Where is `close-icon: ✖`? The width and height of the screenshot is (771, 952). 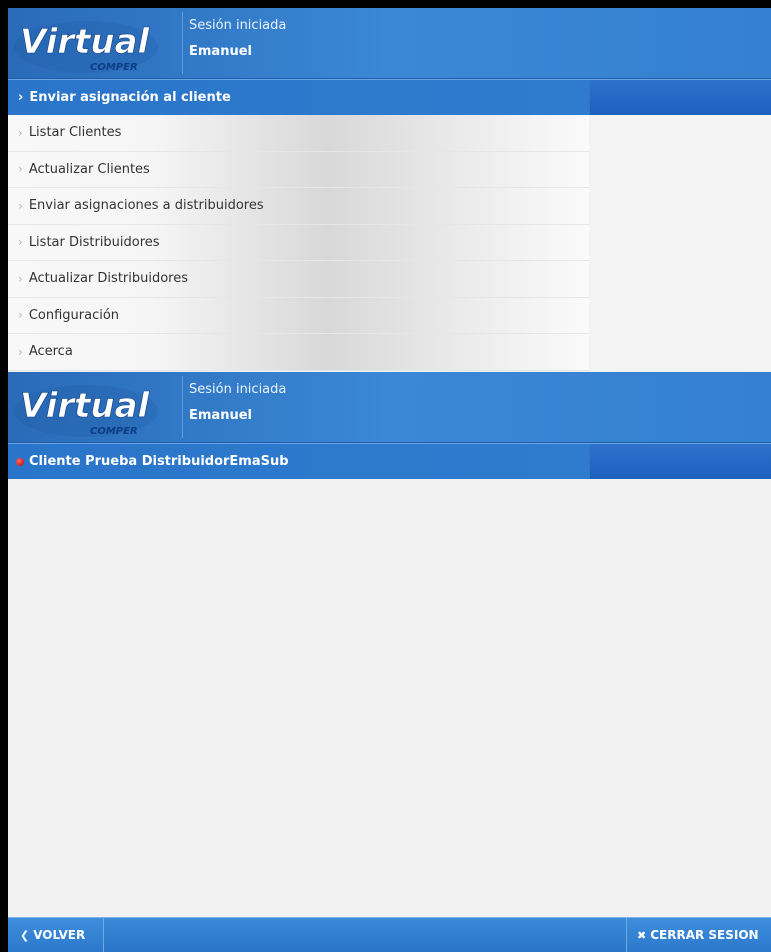 close-icon: ✖ is located at coordinates (642, 935).